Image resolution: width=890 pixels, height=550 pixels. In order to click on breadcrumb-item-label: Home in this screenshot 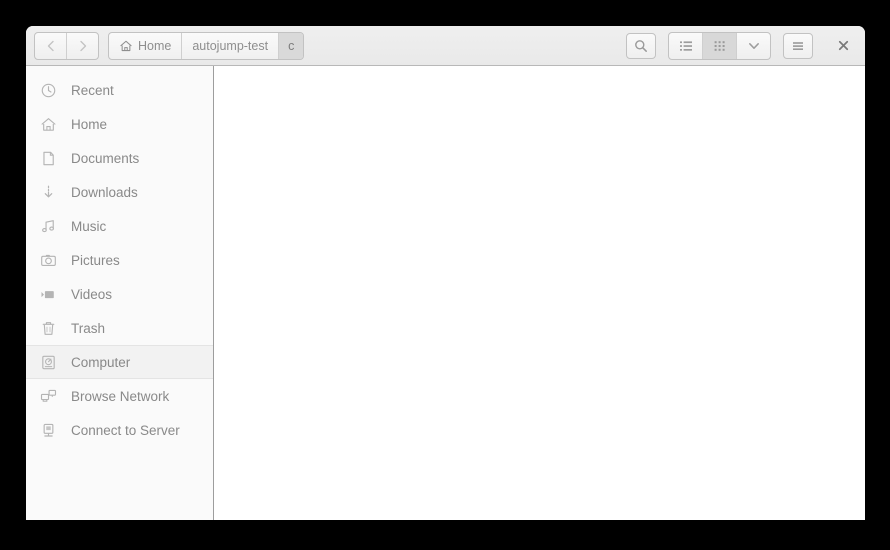, I will do `click(155, 45)`.